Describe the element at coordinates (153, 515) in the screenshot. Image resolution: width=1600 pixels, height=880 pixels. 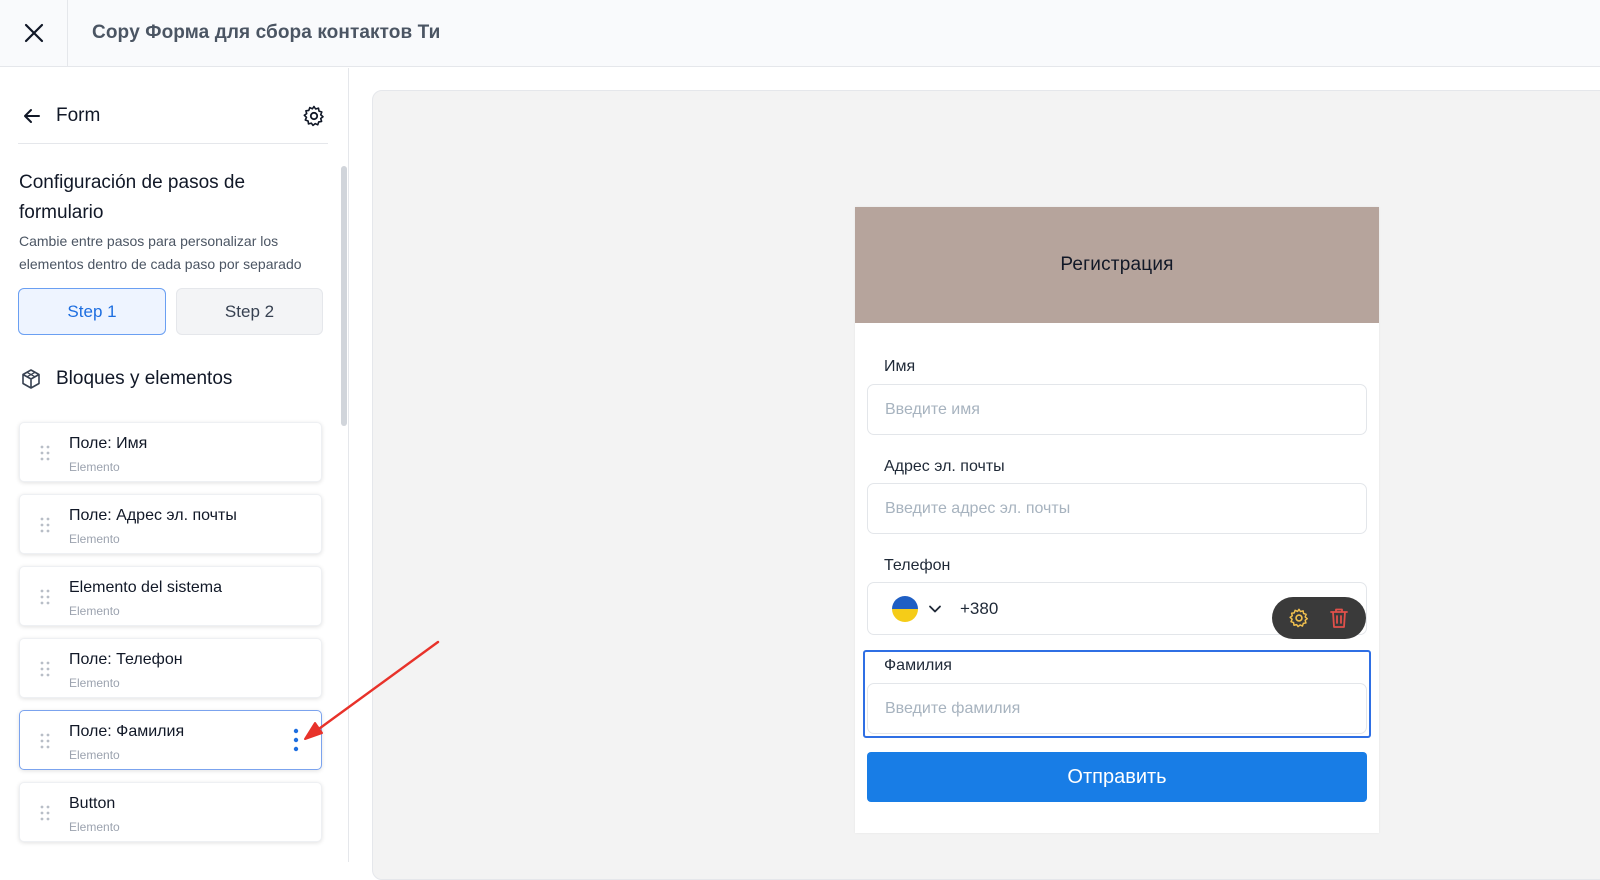
I see `element-name: Поле: Адрес эл. почты` at that location.